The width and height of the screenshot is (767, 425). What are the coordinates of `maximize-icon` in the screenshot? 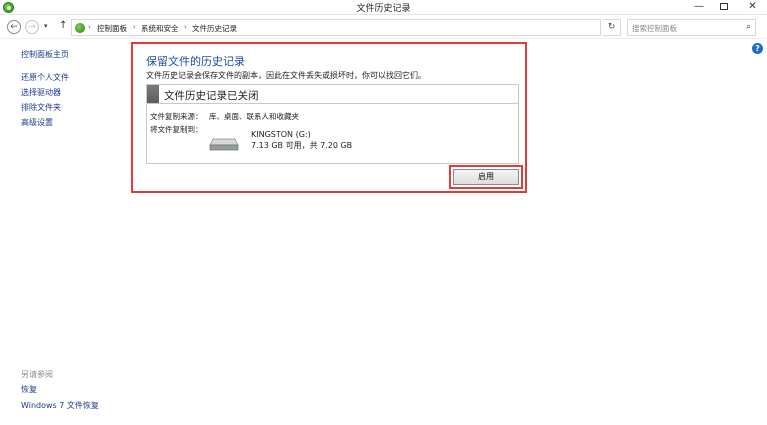 It's located at (724, 6).